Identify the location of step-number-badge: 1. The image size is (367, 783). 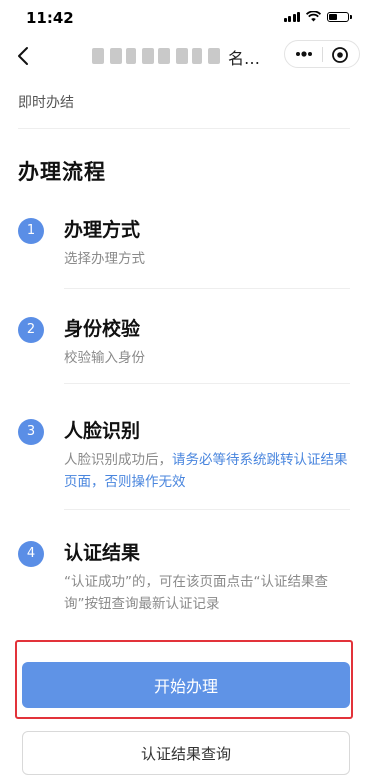
(31, 231).